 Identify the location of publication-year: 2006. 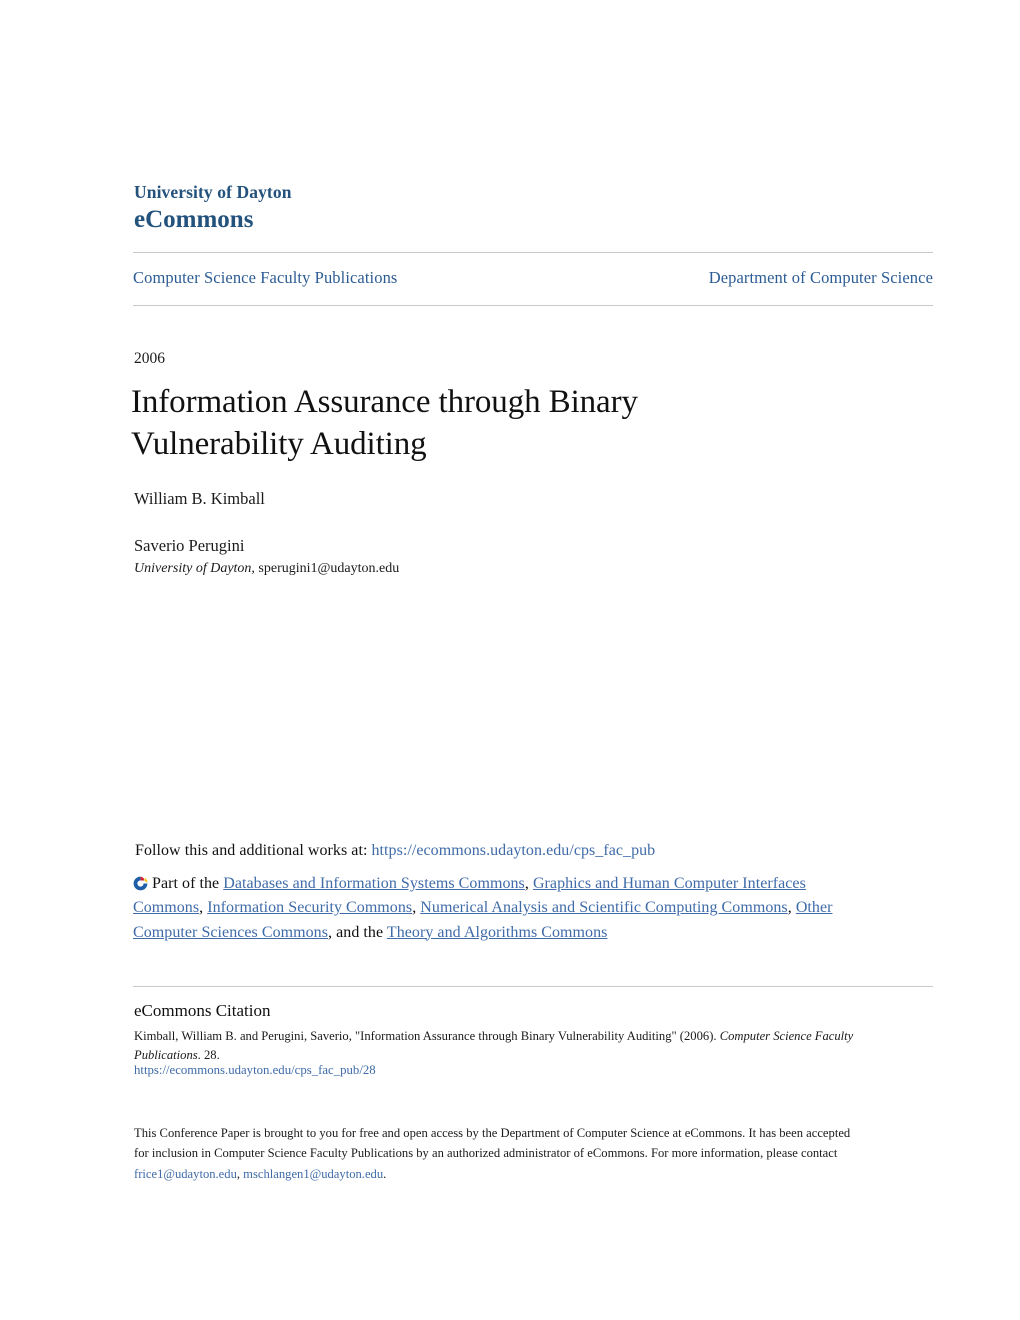
(149, 358).